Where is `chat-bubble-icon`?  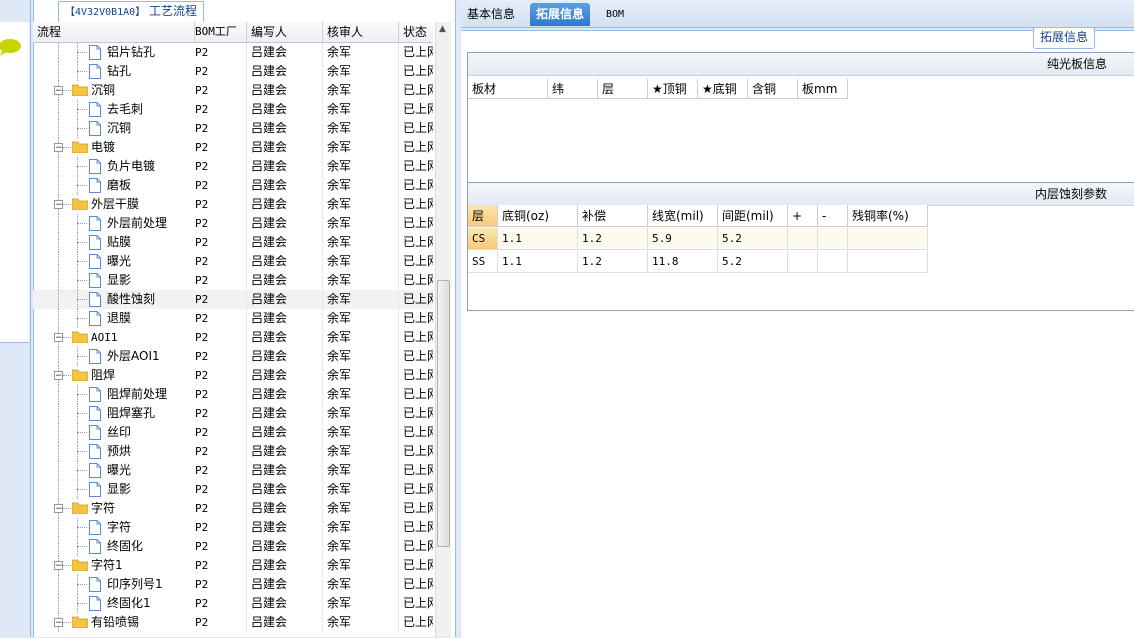 chat-bubble-icon is located at coordinates (11, 47).